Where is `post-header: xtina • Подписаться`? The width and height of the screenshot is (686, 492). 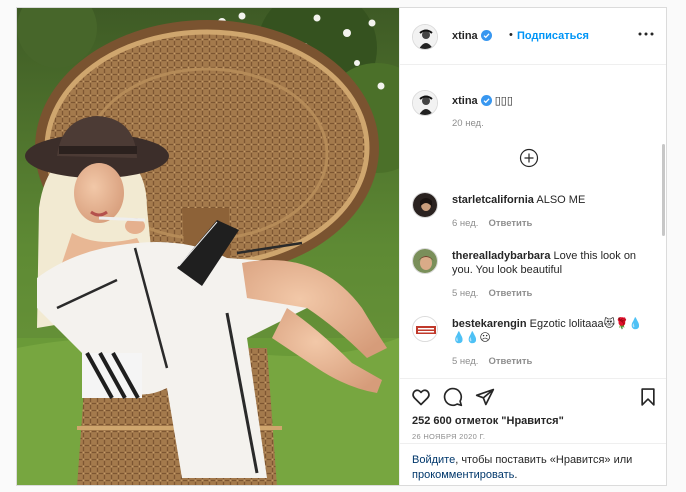
post-header: xtina • Подписаться is located at coordinates (533, 36).